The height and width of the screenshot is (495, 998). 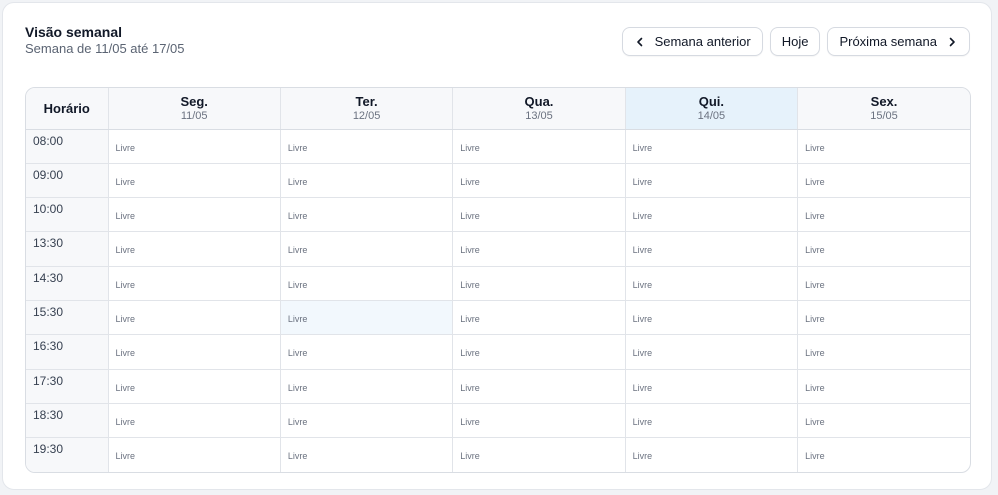 I want to click on time-slot-row: 13:30 Livre Livre Livre Livre Livre, so click(x=498, y=249).